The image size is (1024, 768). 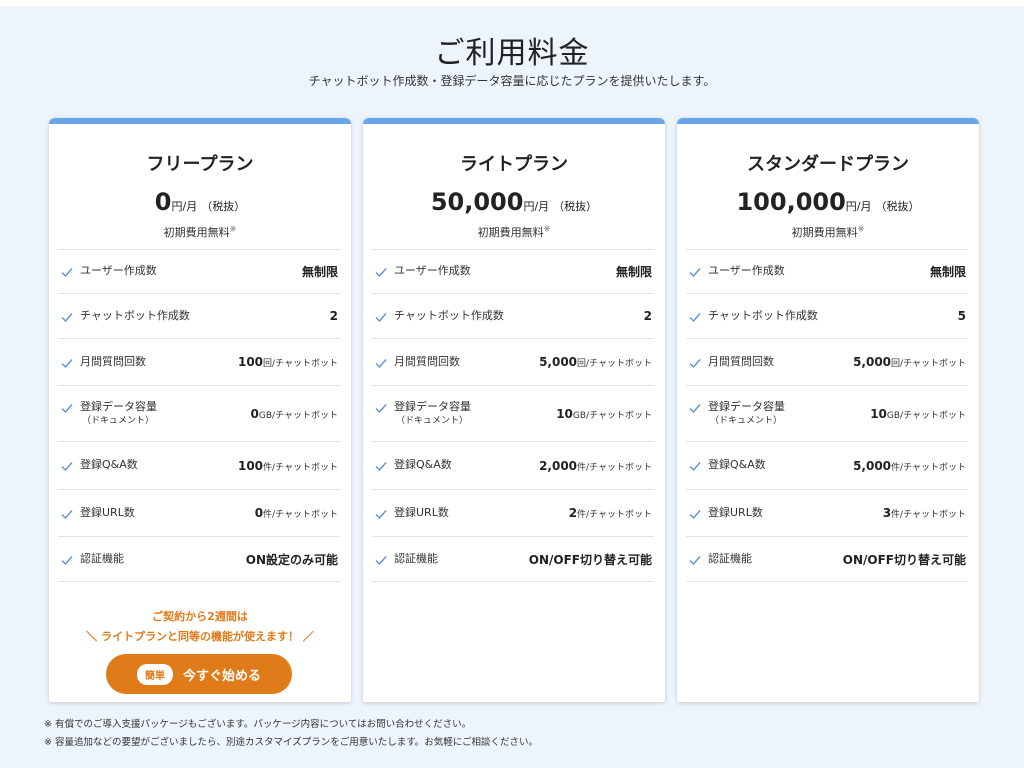 I want to click on feature-row: 登録データ容量 （ドキュメント） 0GB/チャットボット, so click(x=199, y=414).